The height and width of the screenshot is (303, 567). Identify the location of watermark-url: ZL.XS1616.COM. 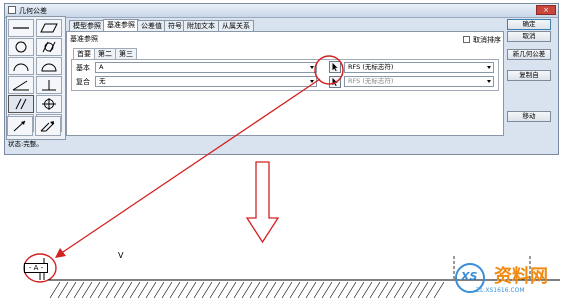
(500, 290).